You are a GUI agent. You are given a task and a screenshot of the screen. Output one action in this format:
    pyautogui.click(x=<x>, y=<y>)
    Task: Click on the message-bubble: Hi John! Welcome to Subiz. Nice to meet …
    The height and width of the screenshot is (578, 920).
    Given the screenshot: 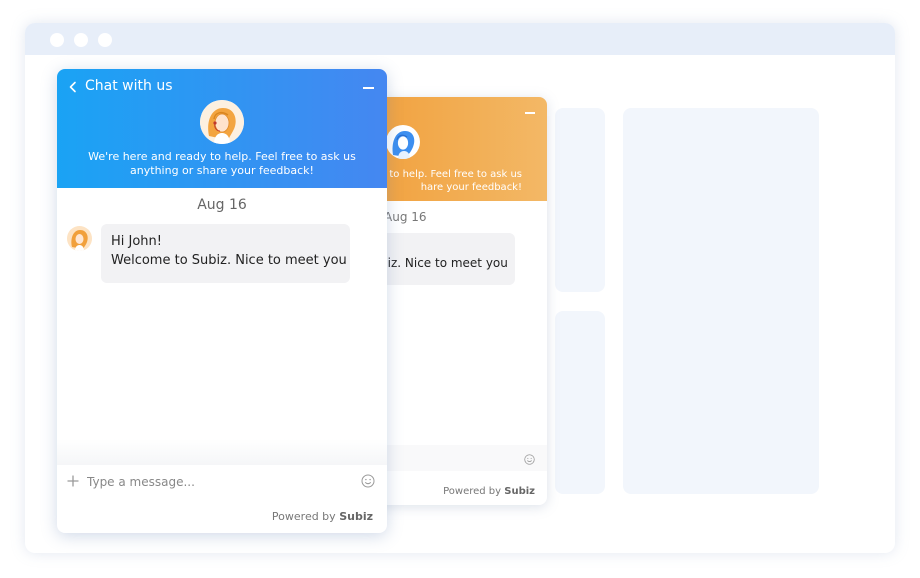 What is the action you would take?
    pyautogui.click(x=225, y=253)
    